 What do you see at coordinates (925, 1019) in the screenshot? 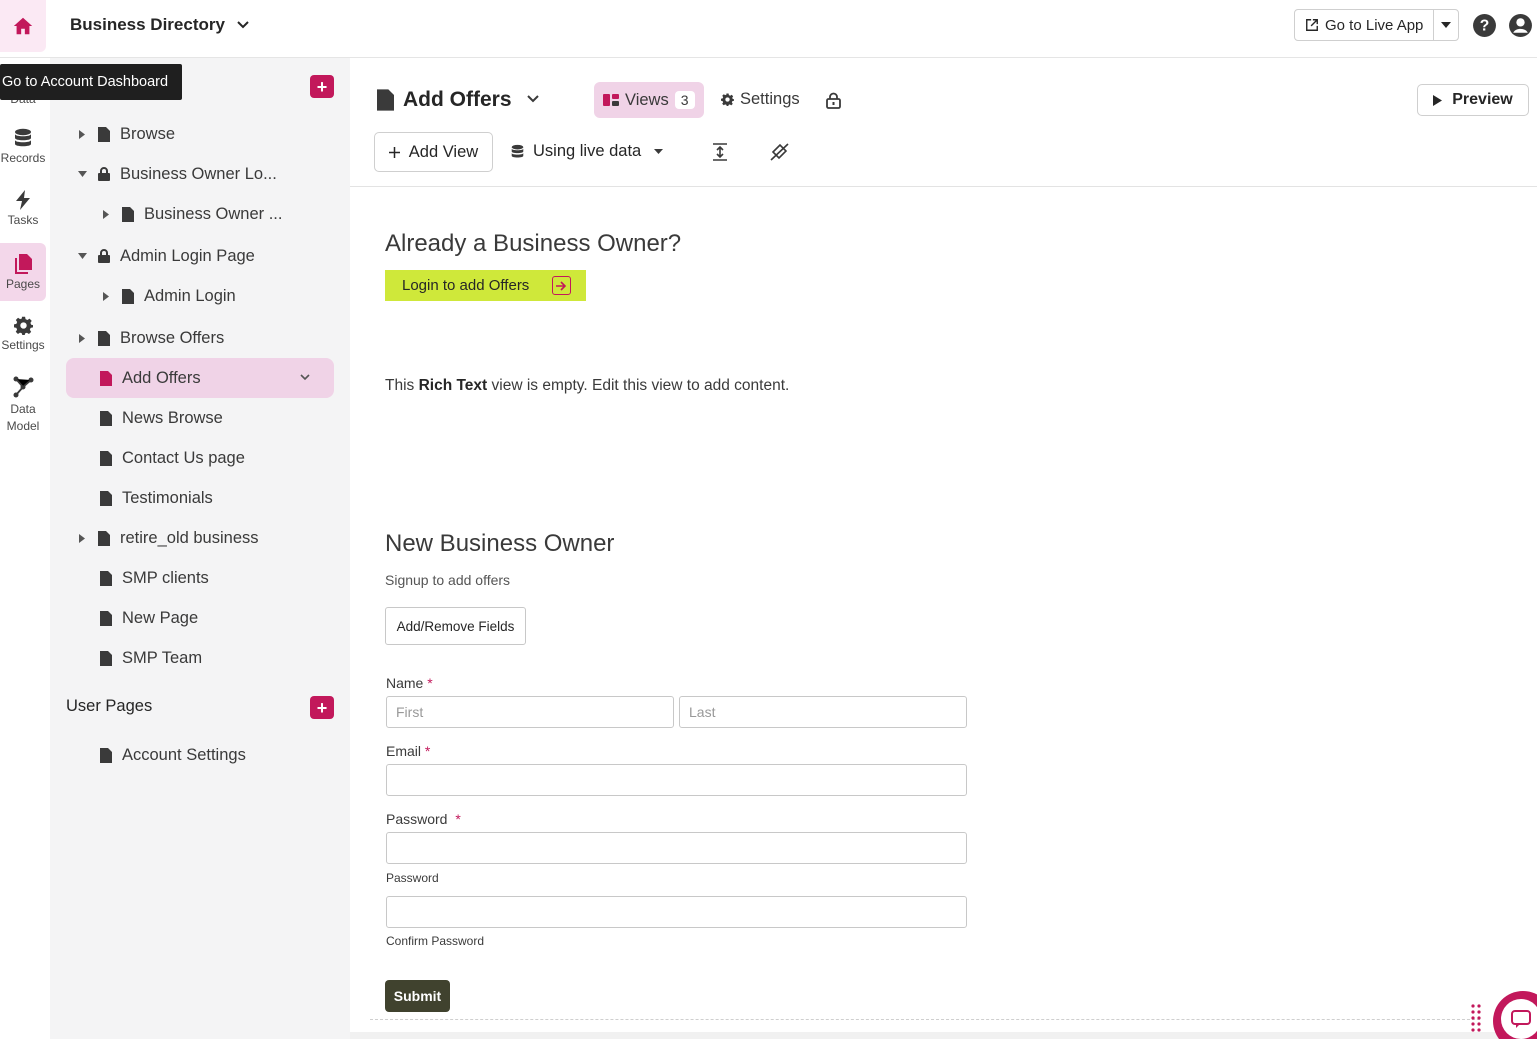
I see `view-divider` at bounding box center [925, 1019].